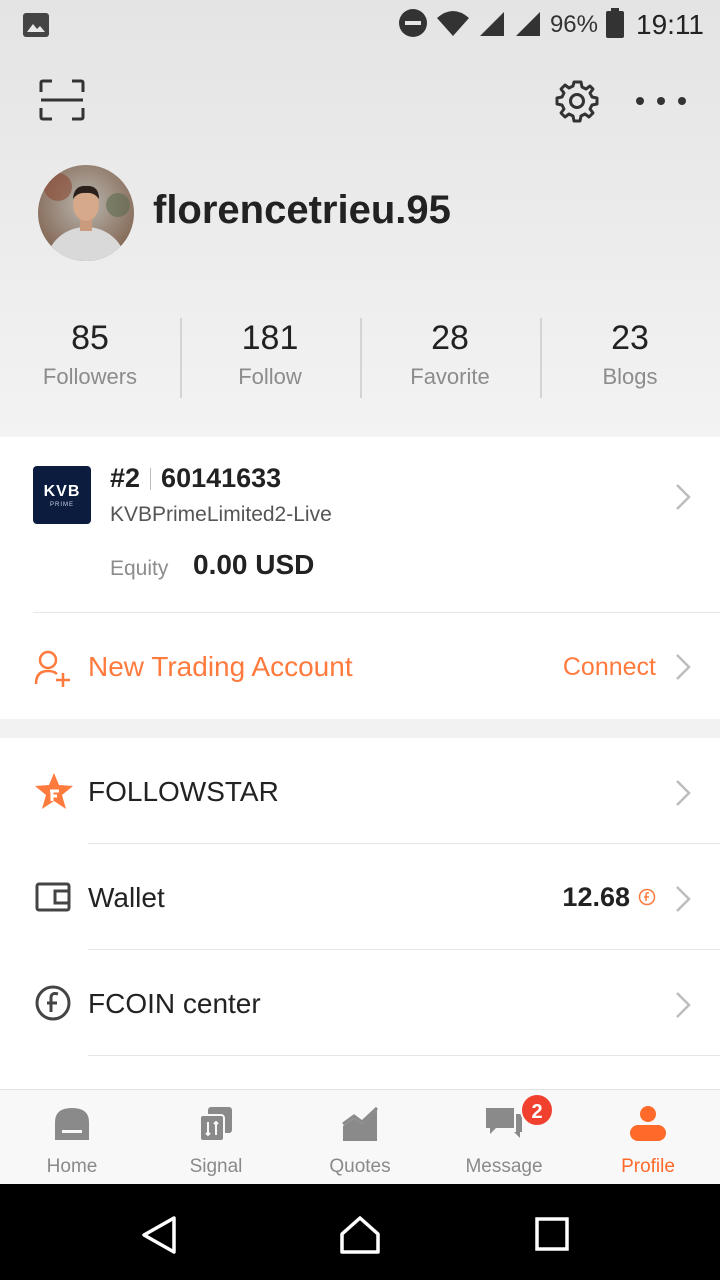 This screenshot has width=720, height=1280. Describe the element at coordinates (36, 27) in the screenshot. I see `gallery-notification-icon` at that location.